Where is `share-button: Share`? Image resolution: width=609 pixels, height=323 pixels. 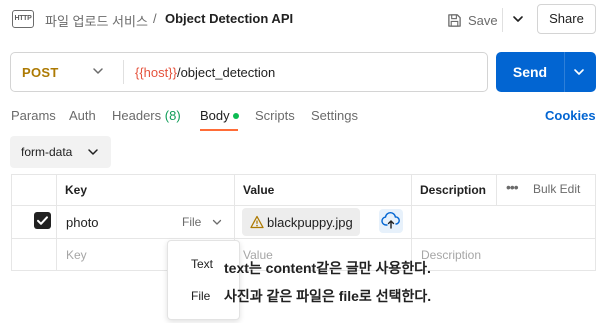 share-button: Share is located at coordinates (566, 19).